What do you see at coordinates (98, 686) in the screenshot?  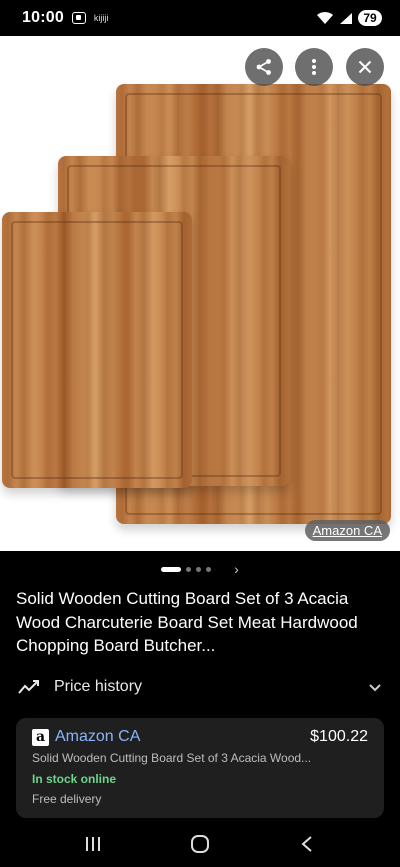 I see `price-history-label: Price history` at bounding box center [98, 686].